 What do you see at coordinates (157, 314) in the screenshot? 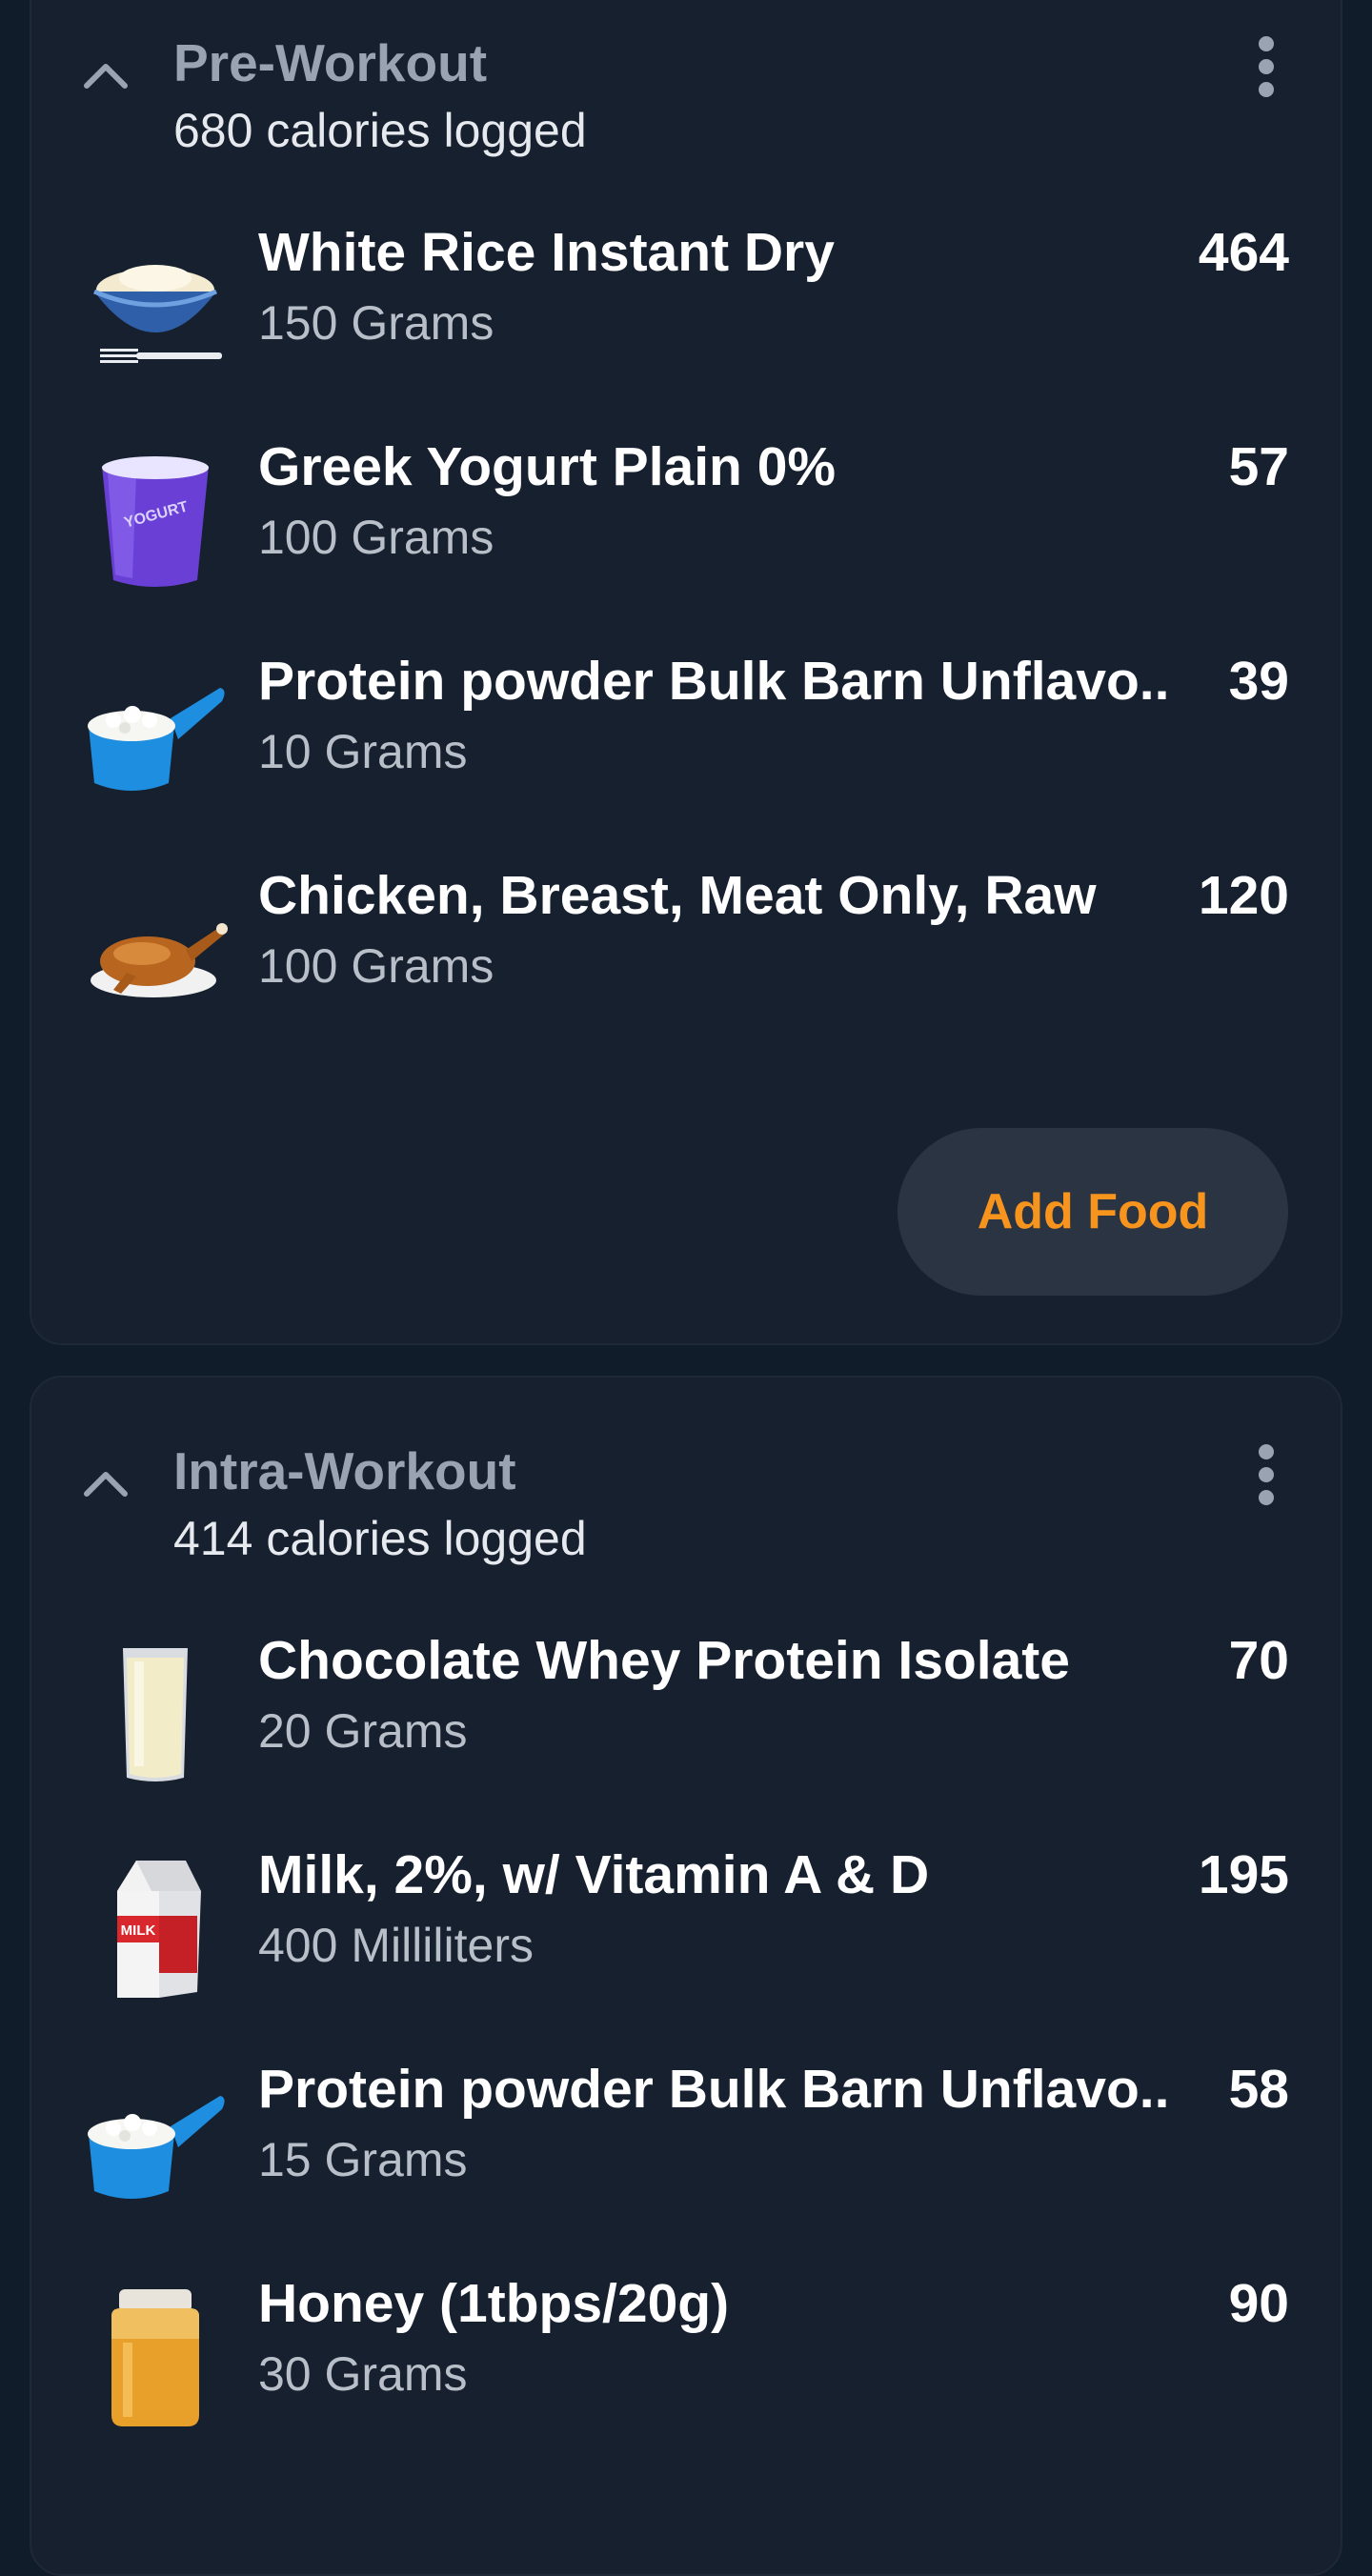
I see `rice-bowl-icon` at bounding box center [157, 314].